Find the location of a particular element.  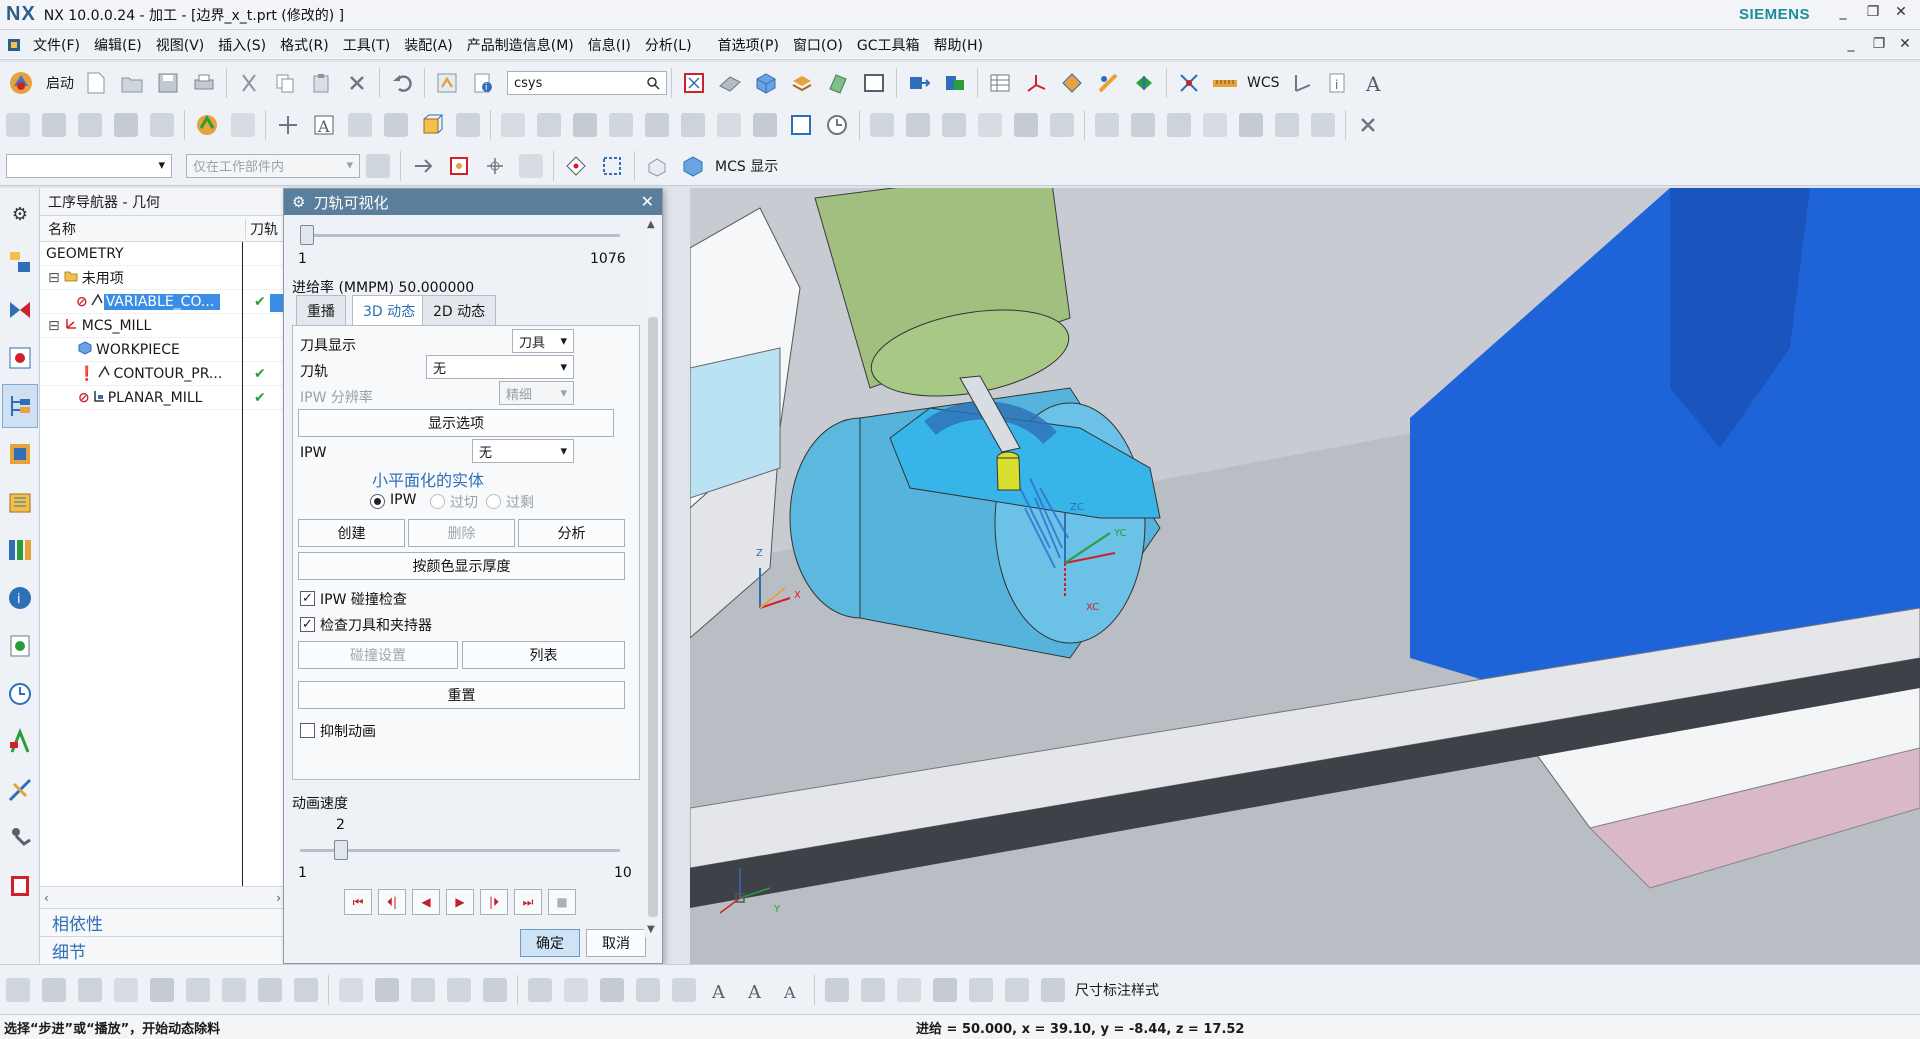

op-tool-e-icon is located at coordinates (1026, 125).